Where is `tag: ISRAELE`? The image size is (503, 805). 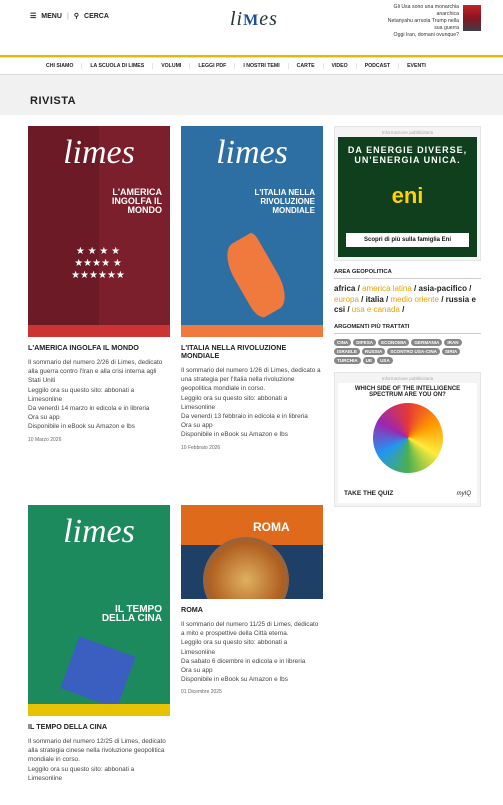 tag: ISRAELE is located at coordinates (347, 351).